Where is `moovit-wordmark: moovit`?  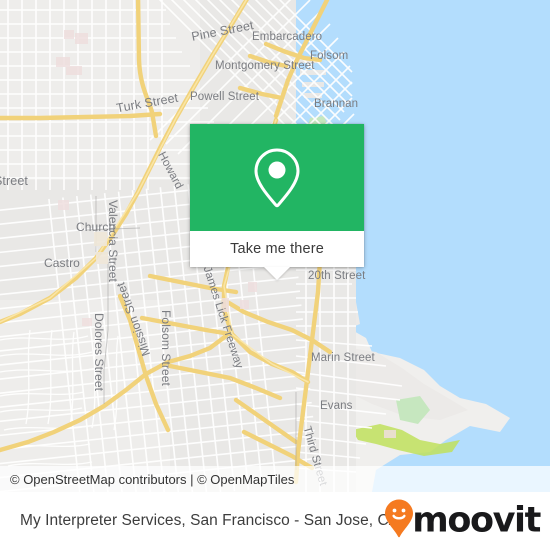 moovit-wordmark: moovit is located at coordinates (476, 520).